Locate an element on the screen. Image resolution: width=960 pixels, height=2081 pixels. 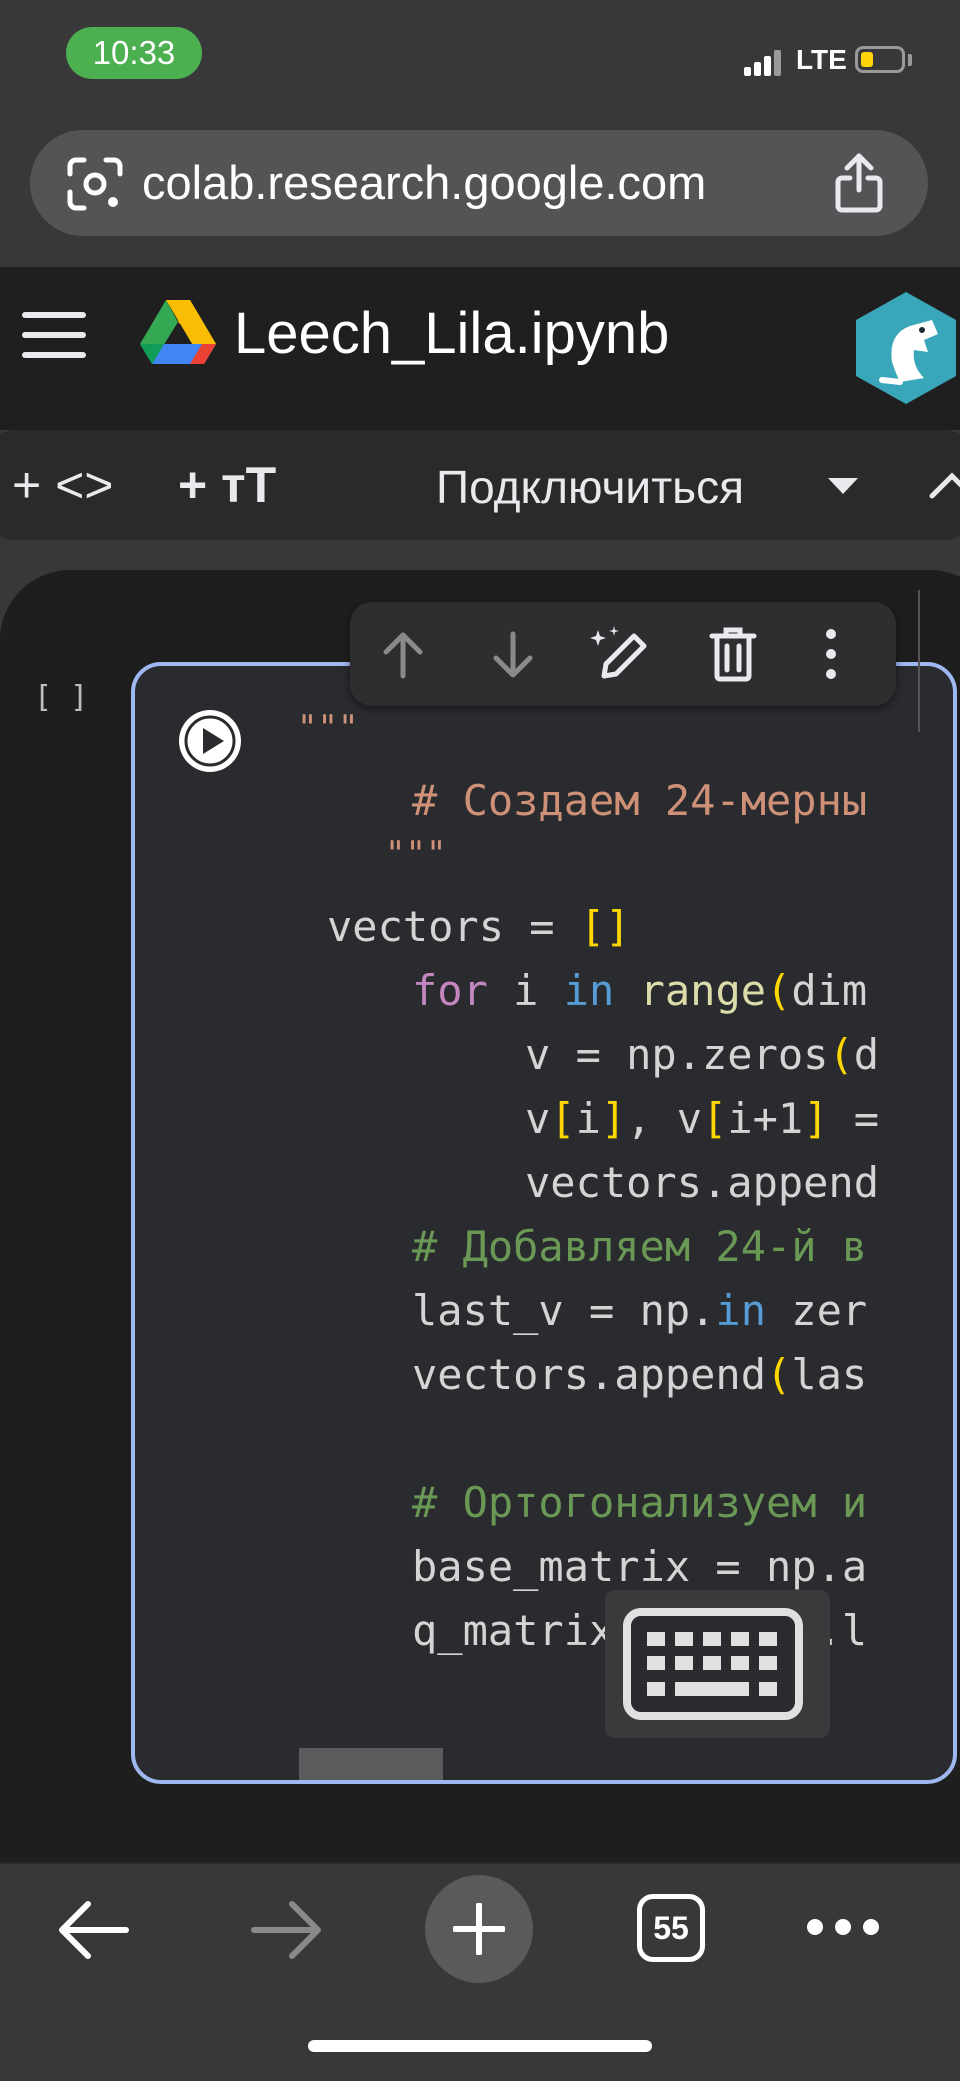
more-menu-icon is located at coordinates (843, 1927).